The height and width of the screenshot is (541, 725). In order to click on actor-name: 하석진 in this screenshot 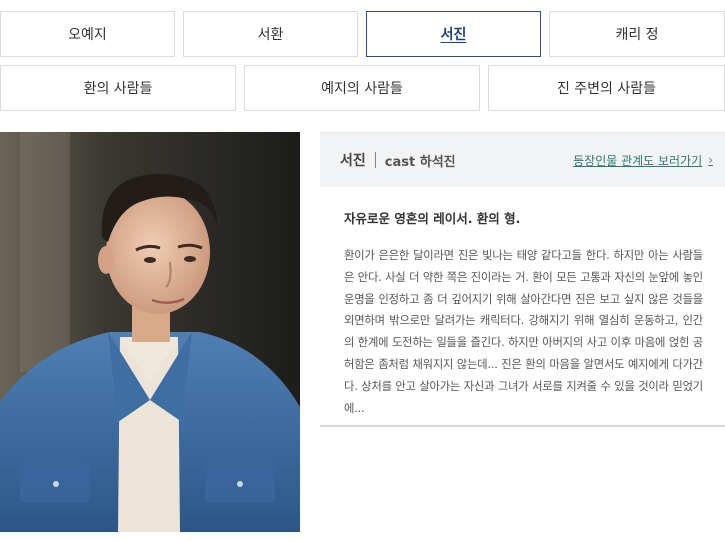, I will do `click(437, 162)`.